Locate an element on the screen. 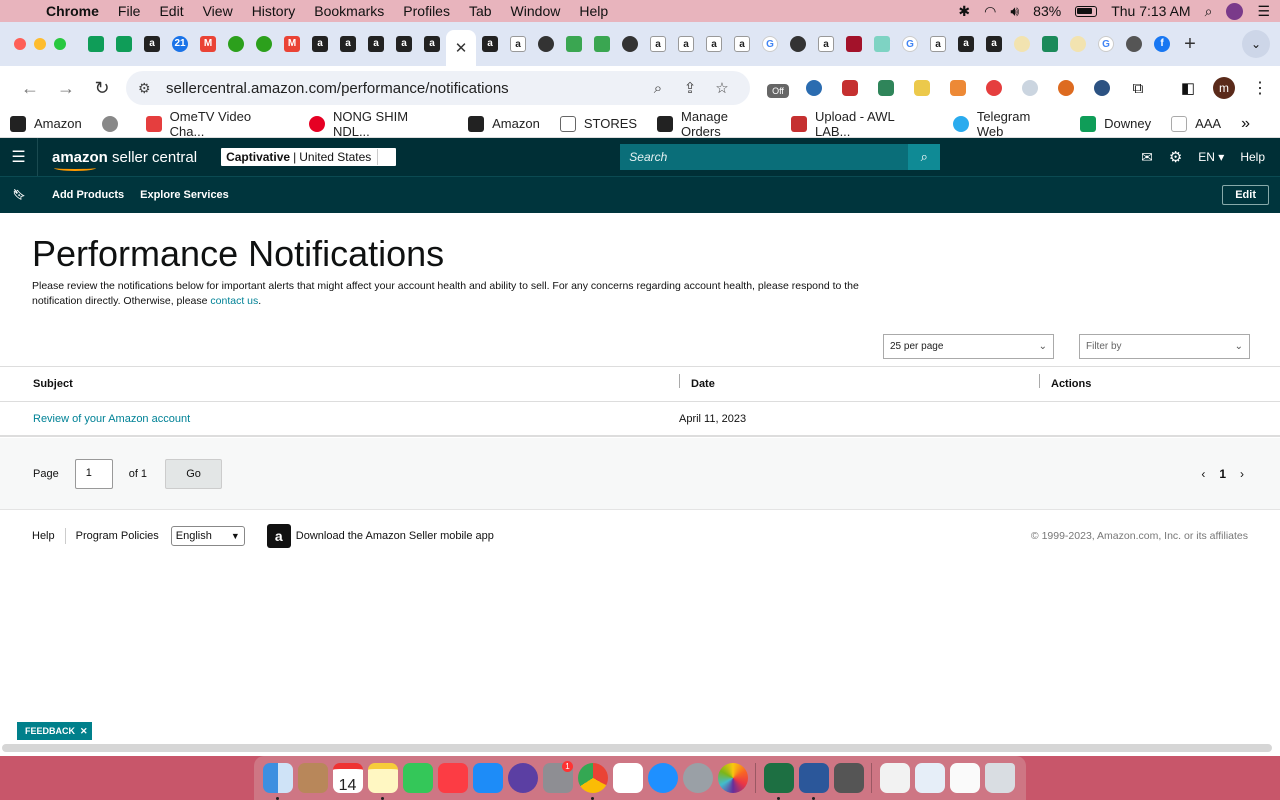 The height and width of the screenshot is (800, 1280). filter-by-select: Filter by ⌄ is located at coordinates (1164, 346).